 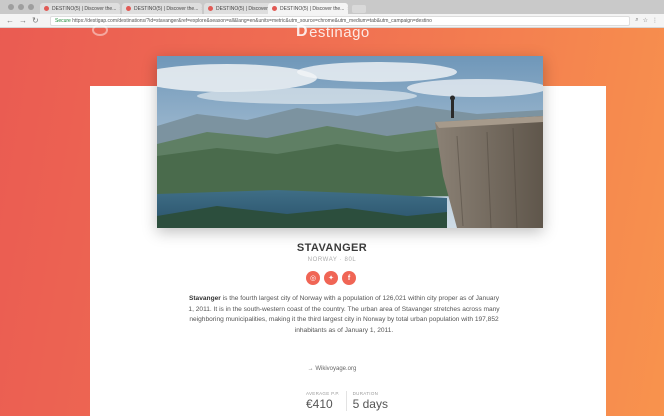 I want to click on window-controls, so click(x=21, y=7).